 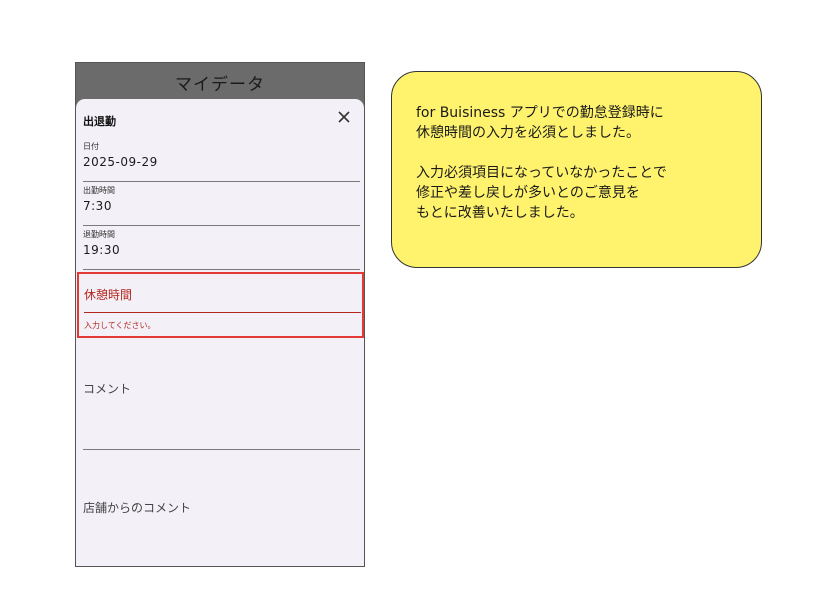 What do you see at coordinates (540, 113) in the screenshot?
I see `note-line: for Buisiness アプリでの勤怠登録時に` at bounding box center [540, 113].